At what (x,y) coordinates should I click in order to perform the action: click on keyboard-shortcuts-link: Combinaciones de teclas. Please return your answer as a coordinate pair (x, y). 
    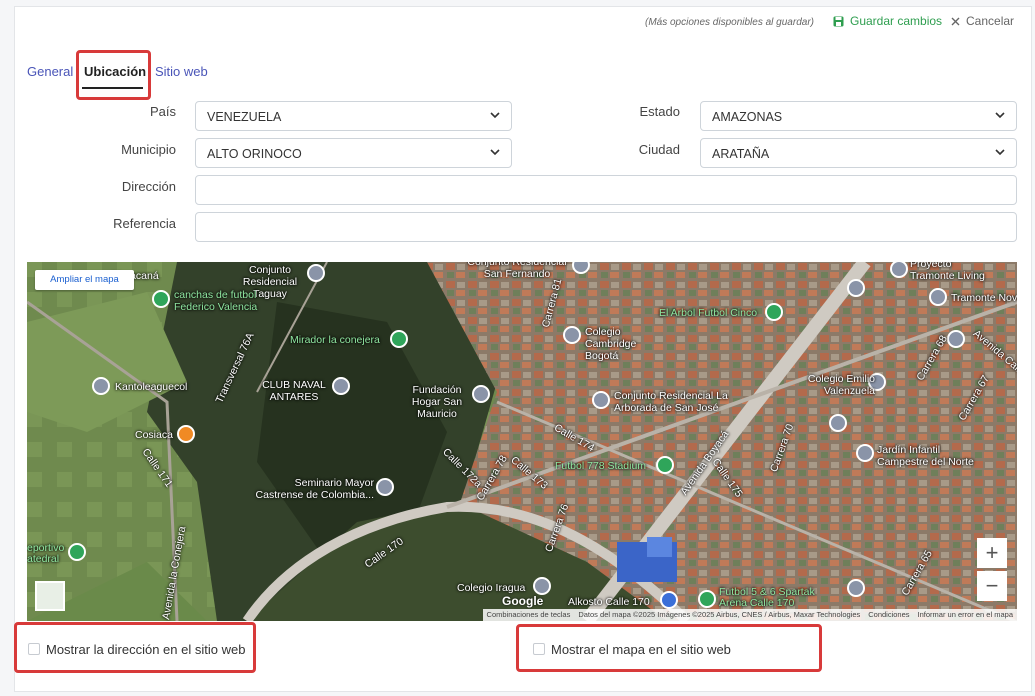
    Looking at the image, I should click on (529, 615).